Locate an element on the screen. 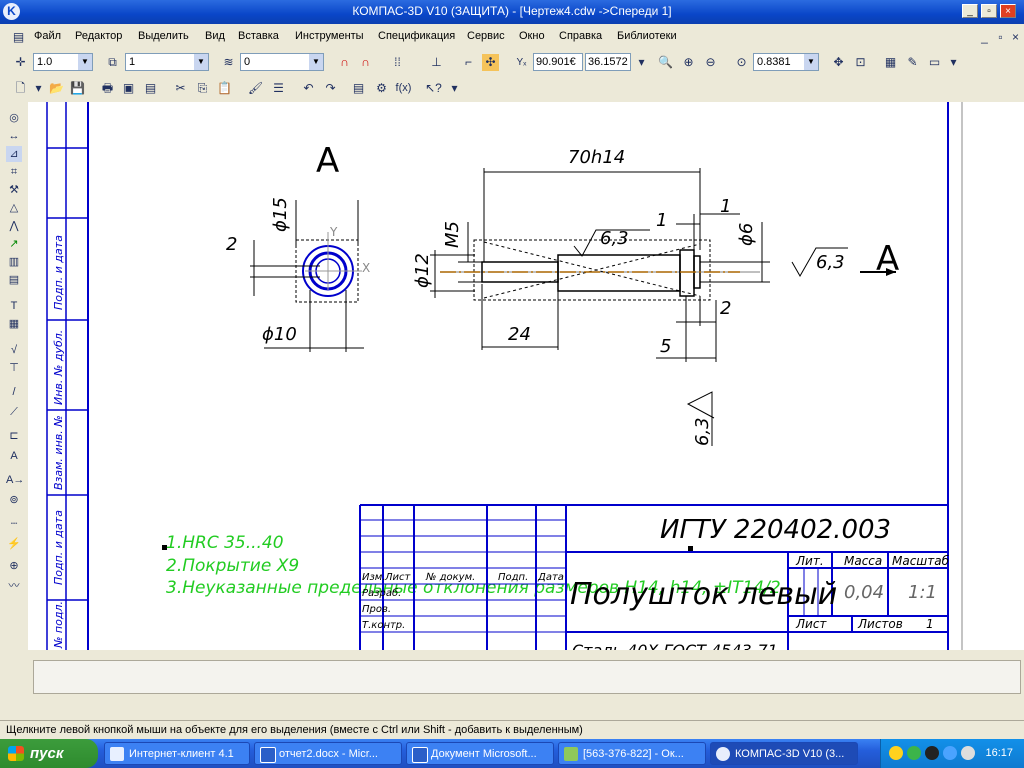 The image size is (1024, 768). maximize-button: ▫ is located at coordinates (989, 11).